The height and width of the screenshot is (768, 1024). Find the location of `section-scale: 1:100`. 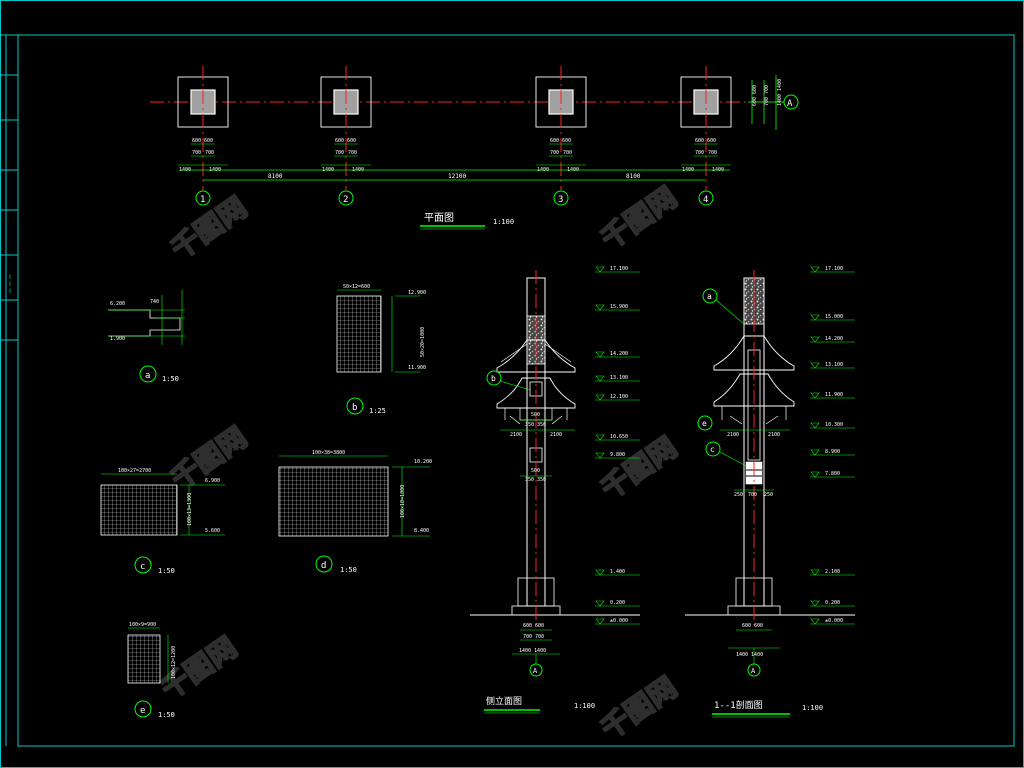

section-scale: 1:100 is located at coordinates (812, 708).